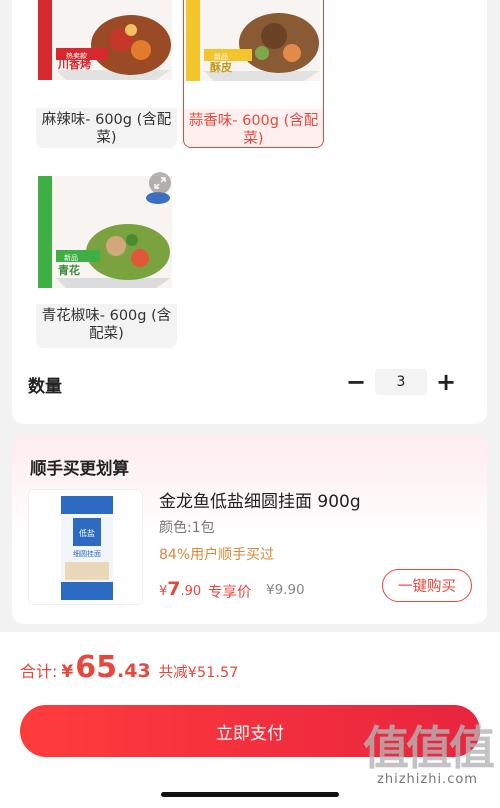 This screenshot has width=500, height=808. I want to click on quantity-input: 3, so click(401, 382).